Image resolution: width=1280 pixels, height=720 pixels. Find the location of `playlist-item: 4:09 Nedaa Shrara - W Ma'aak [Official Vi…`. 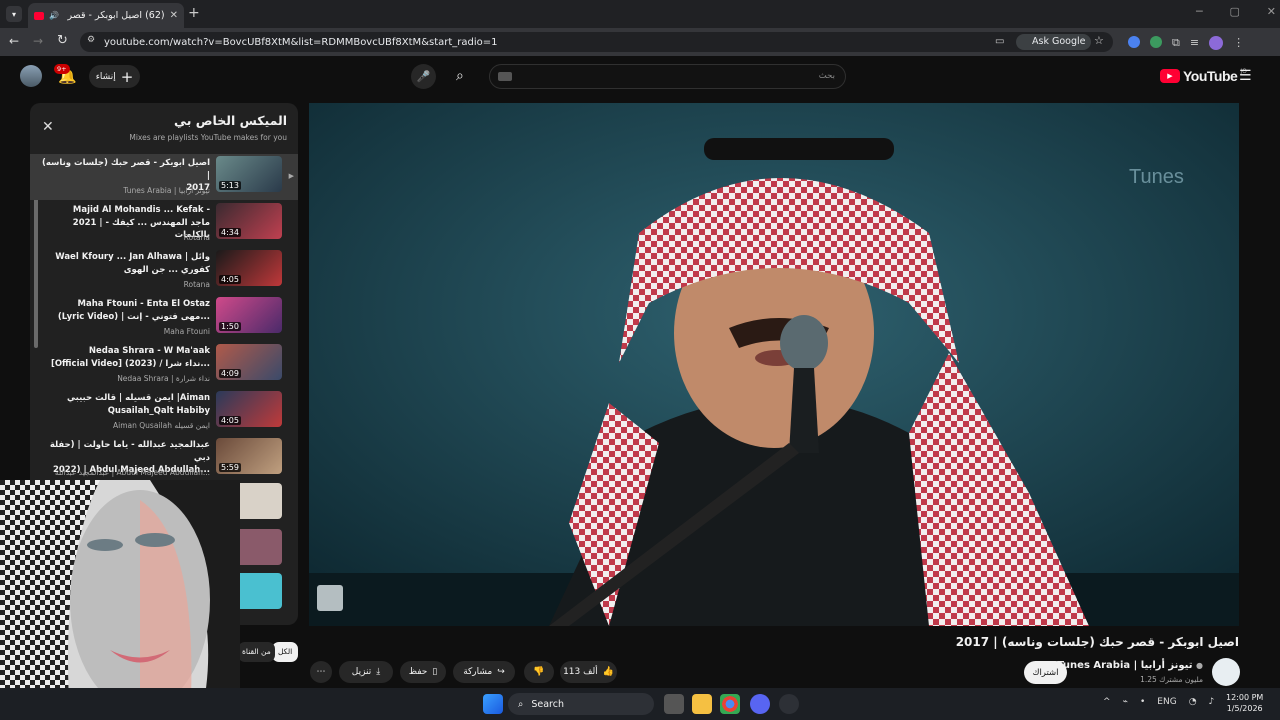

playlist-item: 4:09 Nedaa Shrara - W Ma'aak [Official Vi… is located at coordinates (164, 365).